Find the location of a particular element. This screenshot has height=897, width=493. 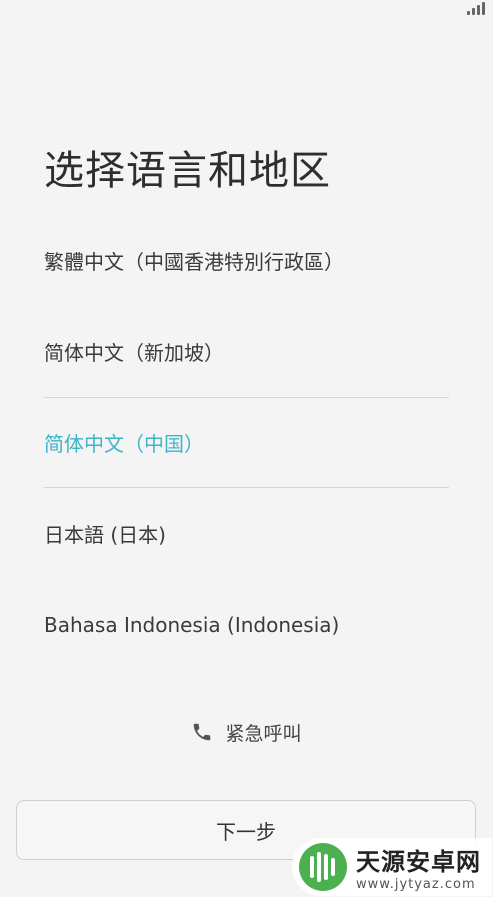

watermark-url: www.jytyaz.com is located at coordinates (416, 884).